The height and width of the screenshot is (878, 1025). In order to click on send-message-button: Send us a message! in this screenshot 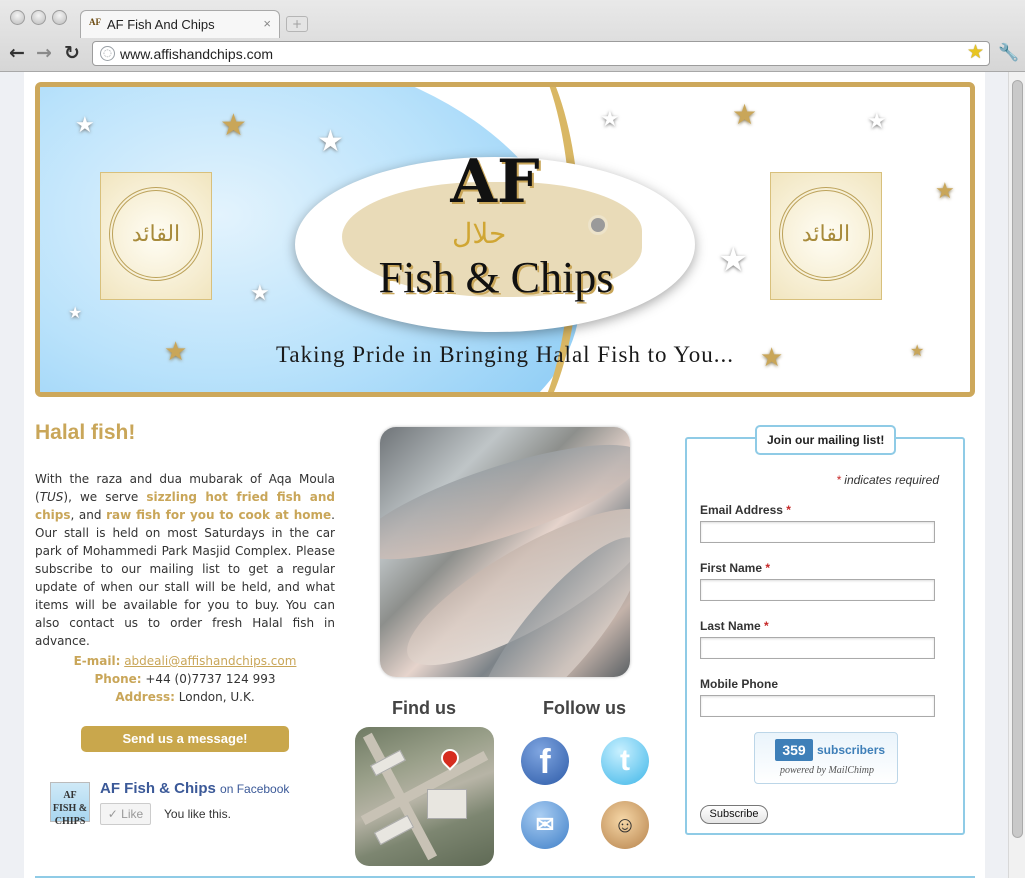, I will do `click(185, 739)`.